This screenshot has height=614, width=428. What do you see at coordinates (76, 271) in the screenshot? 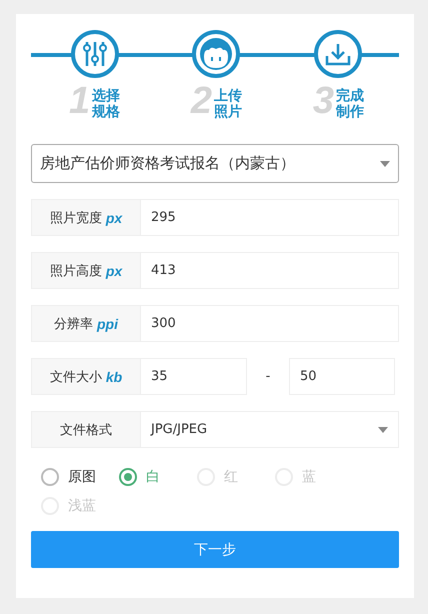
I see `field-label: 照片高度` at bounding box center [76, 271].